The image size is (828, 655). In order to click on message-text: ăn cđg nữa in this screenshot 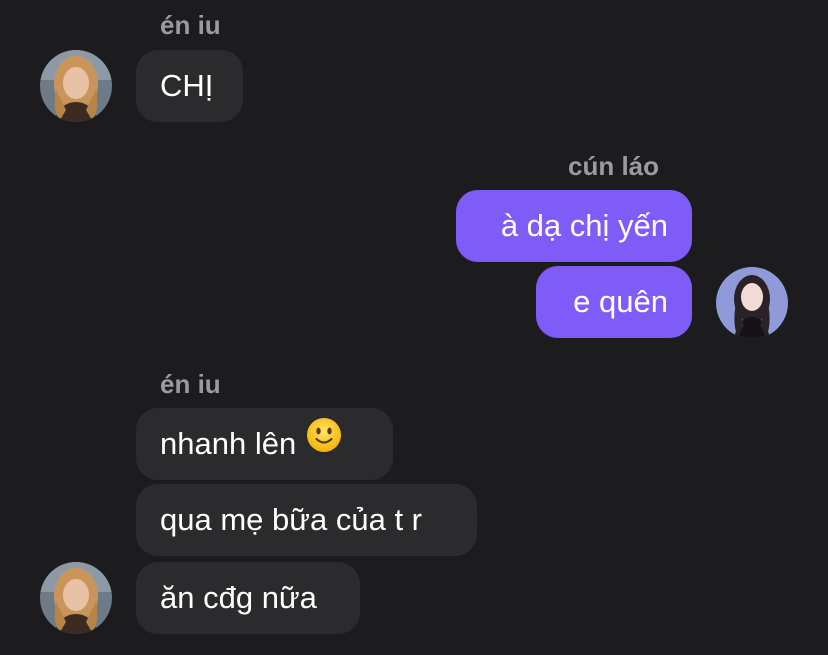, I will do `click(238, 597)`.